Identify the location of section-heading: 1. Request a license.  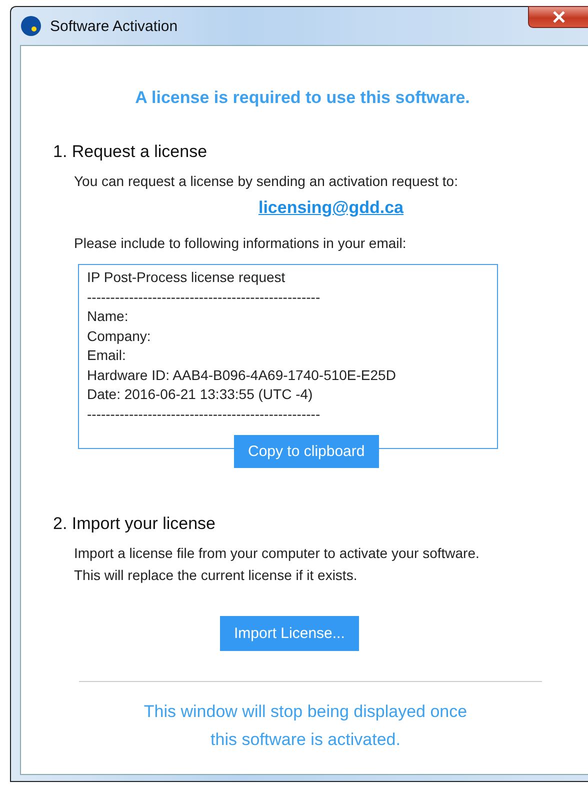
(130, 152).